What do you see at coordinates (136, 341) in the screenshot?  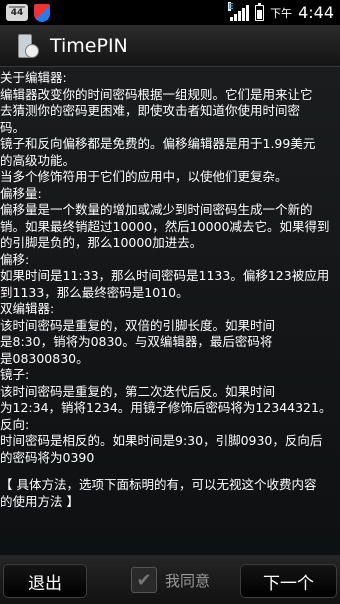 I see `description-line: 是8:30，销将为0830。与双编辑器，最后密码将` at bounding box center [136, 341].